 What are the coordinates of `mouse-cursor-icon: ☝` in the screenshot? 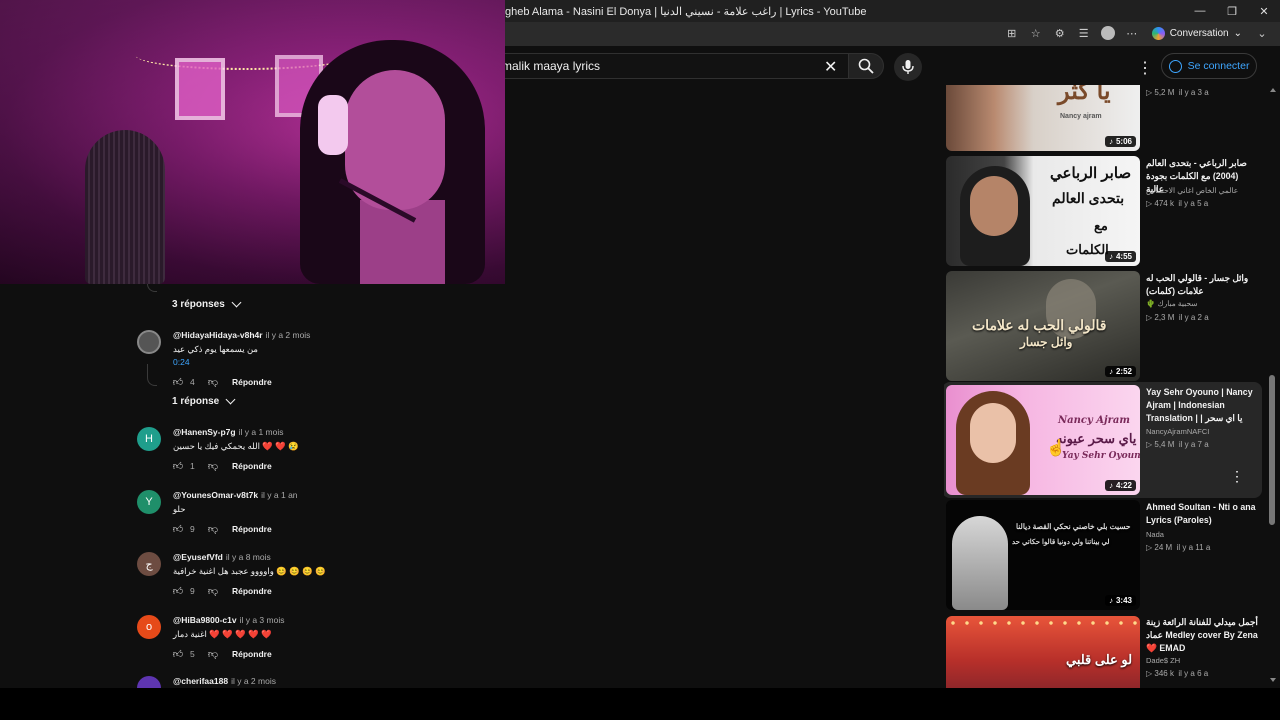 It's located at (1056, 448).